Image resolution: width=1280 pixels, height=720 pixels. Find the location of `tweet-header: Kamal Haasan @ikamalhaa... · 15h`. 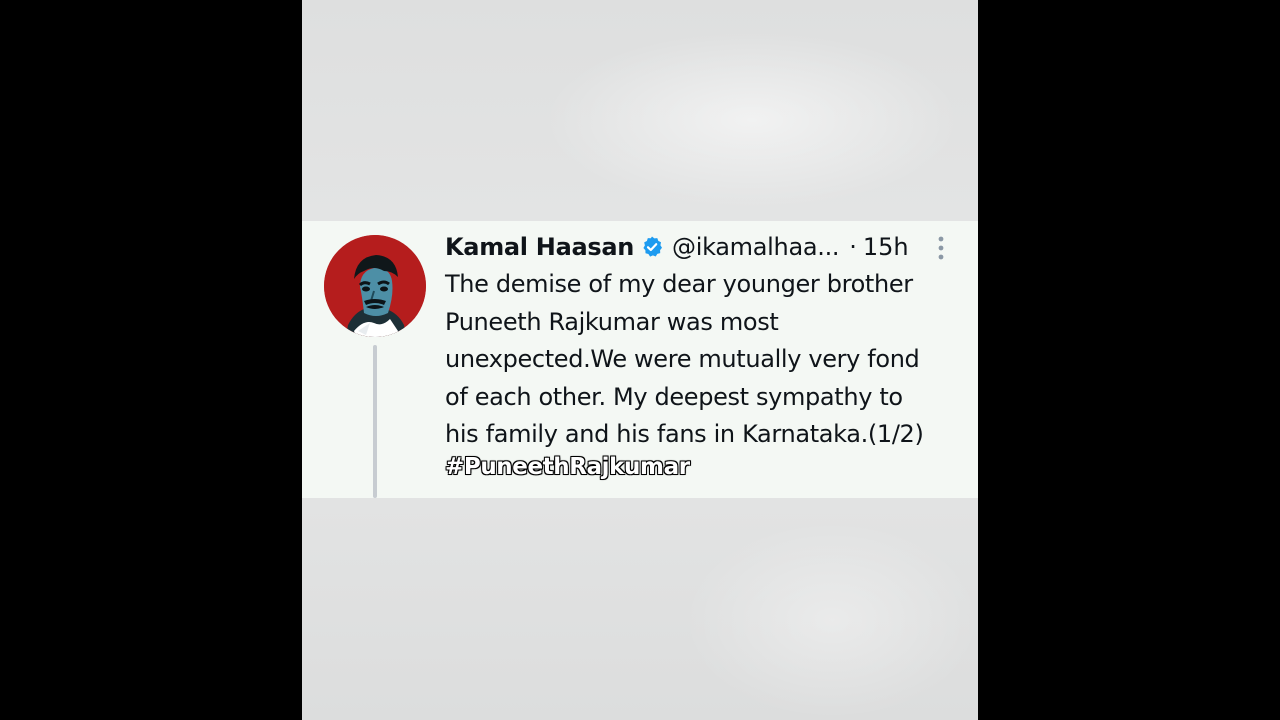

tweet-header: Kamal Haasan @ikamalhaa... · 15h is located at coordinates (677, 247).